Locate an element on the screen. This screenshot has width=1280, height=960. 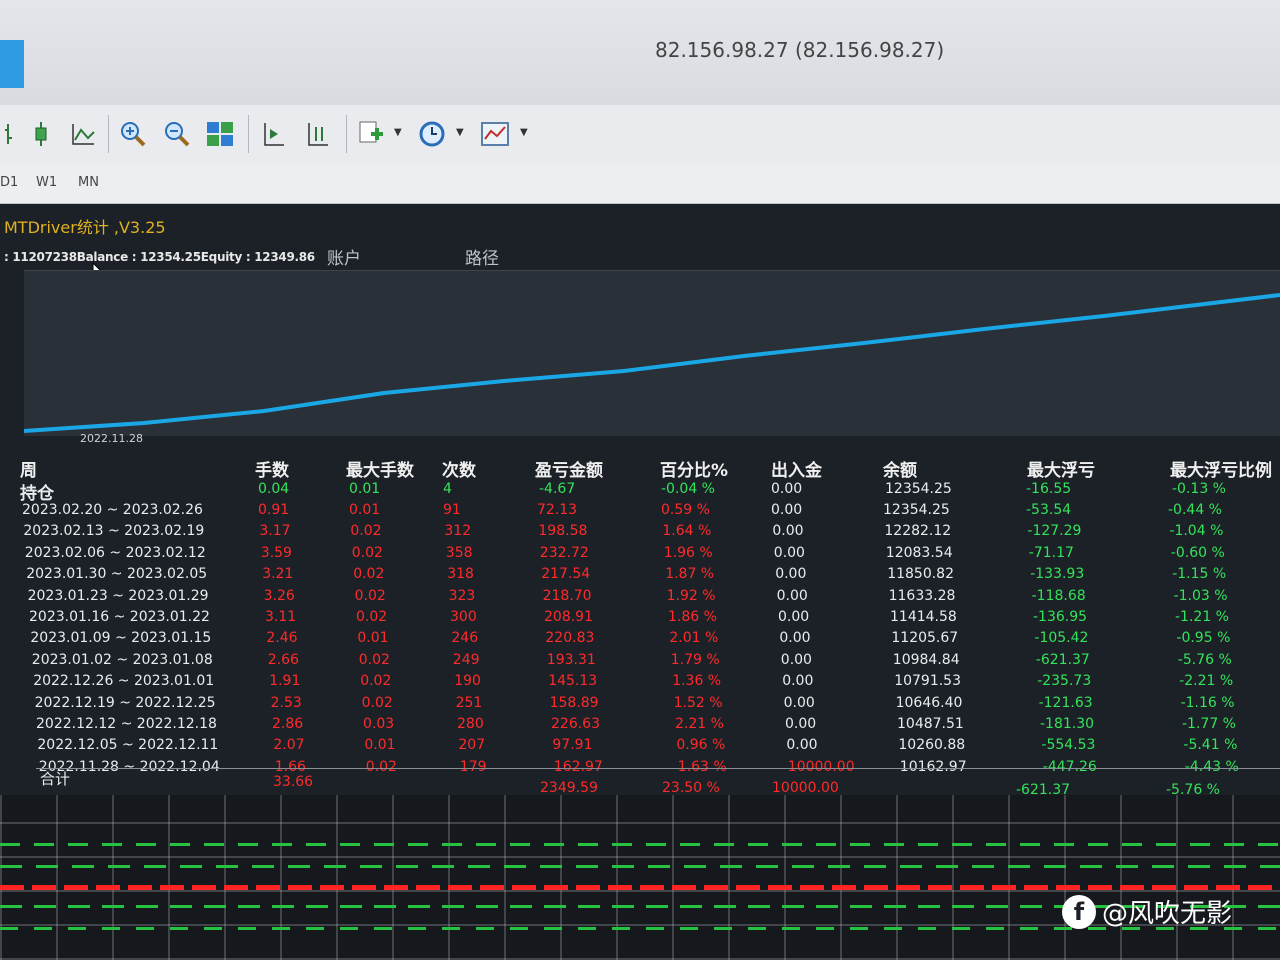
row-week: 2023.01.02 ~ 2023.01.08 is located at coordinates (122, 659).